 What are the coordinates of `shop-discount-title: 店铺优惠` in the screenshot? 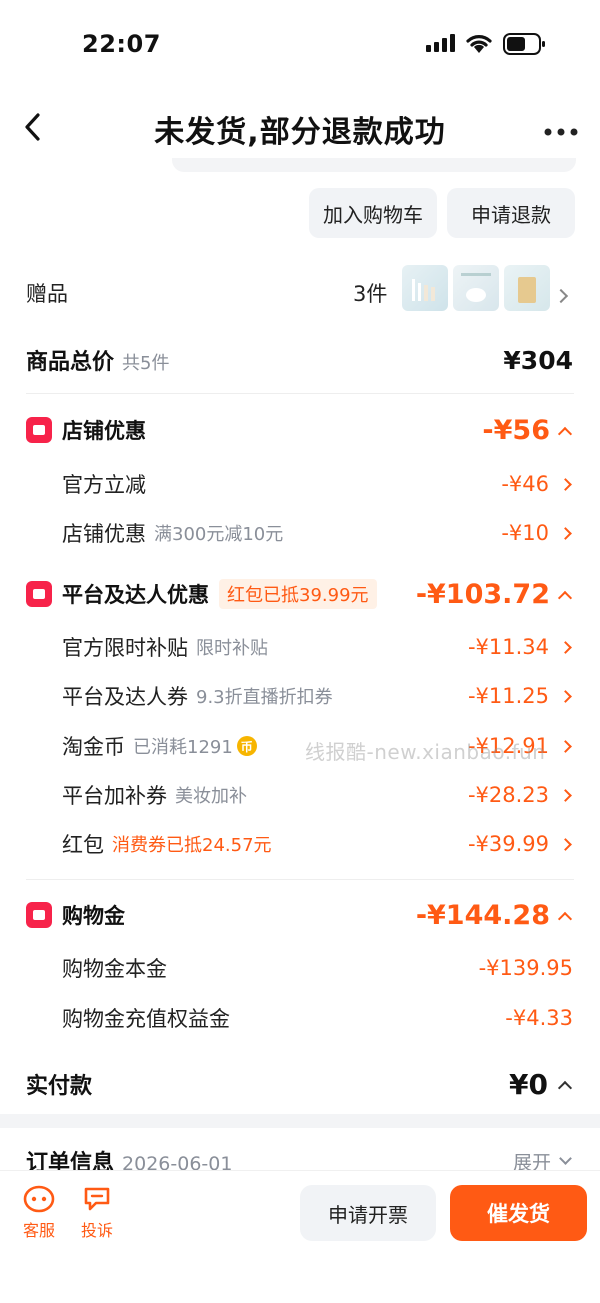 It's located at (104, 431).